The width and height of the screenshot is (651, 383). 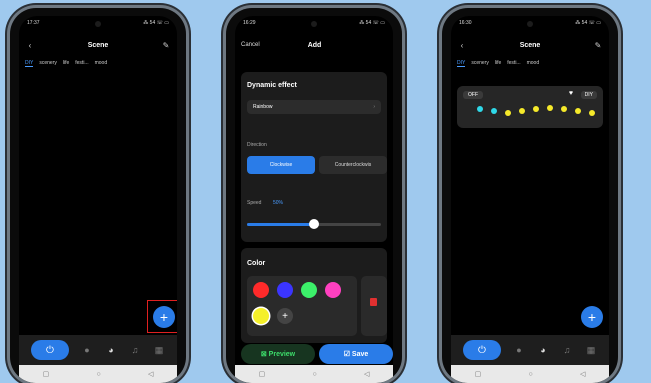 I want to click on speed-slider, so click(x=314, y=224).